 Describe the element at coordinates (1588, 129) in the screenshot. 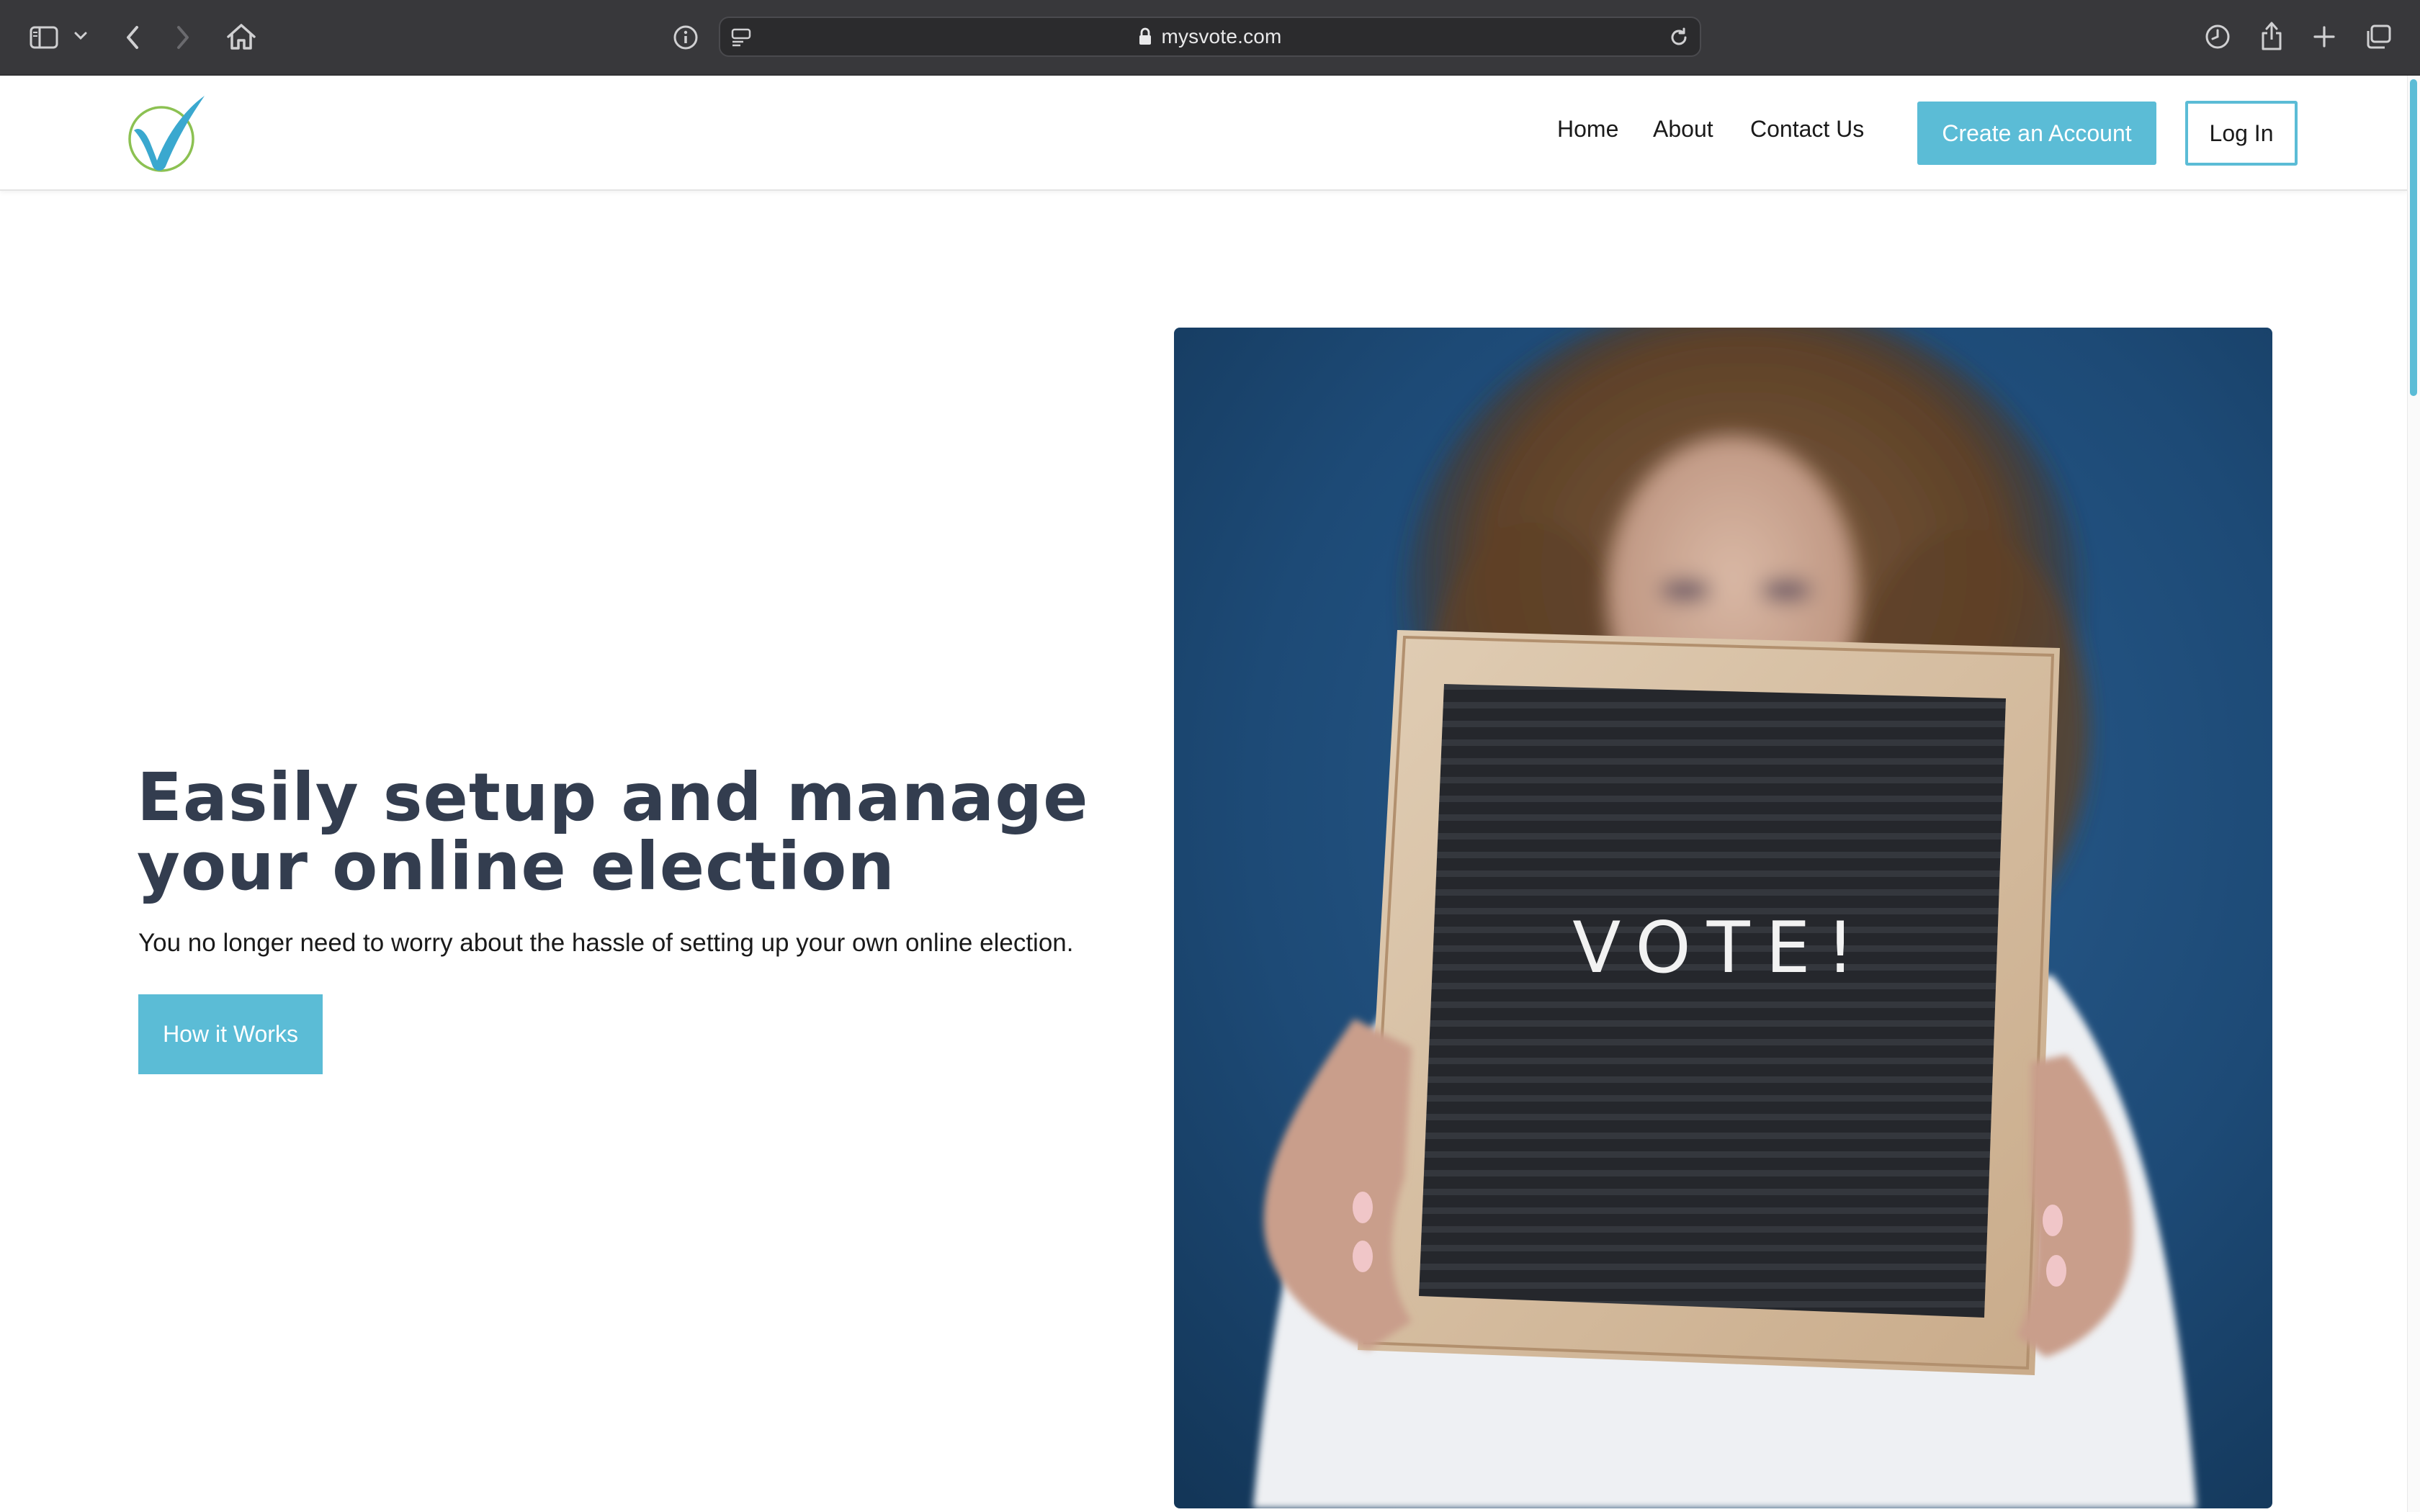

I see `nav-home-link: Home` at that location.